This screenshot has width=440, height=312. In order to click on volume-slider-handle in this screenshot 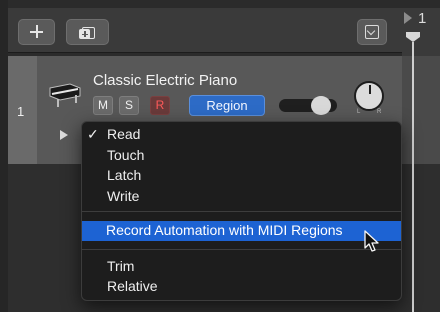, I will do `click(321, 105)`.